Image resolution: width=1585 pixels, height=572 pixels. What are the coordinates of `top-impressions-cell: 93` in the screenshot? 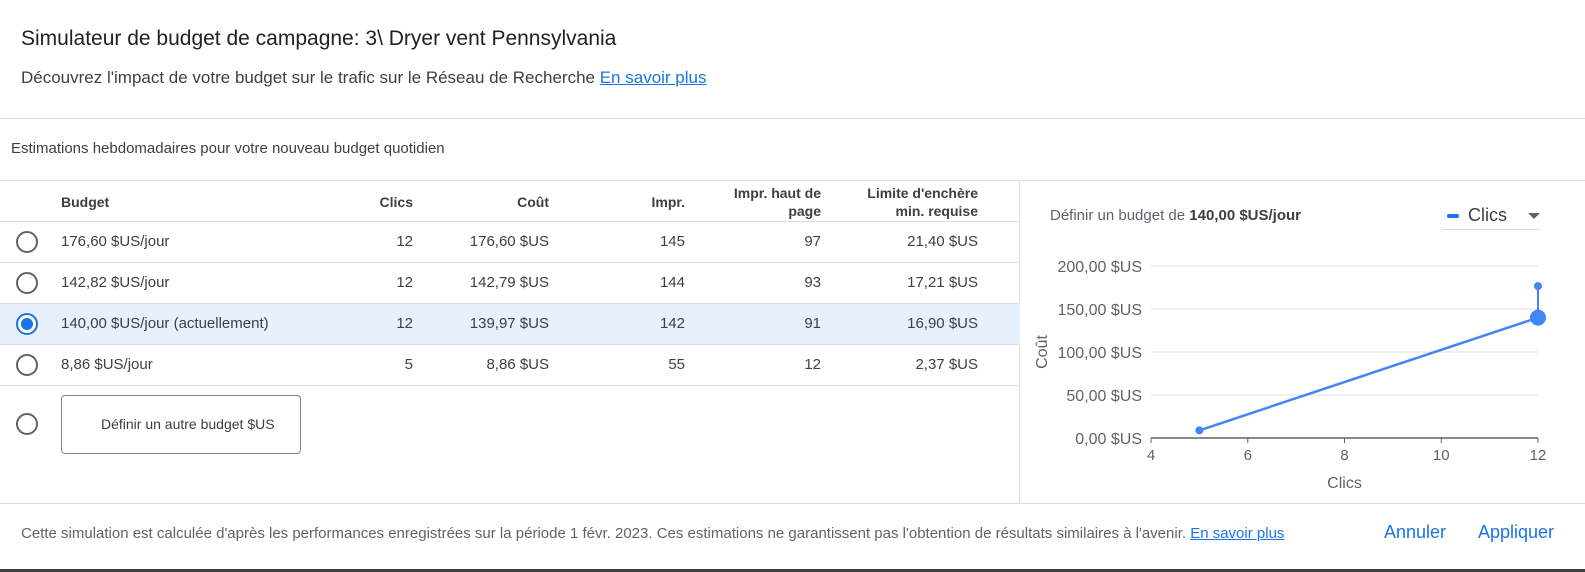 It's located at (812, 282).